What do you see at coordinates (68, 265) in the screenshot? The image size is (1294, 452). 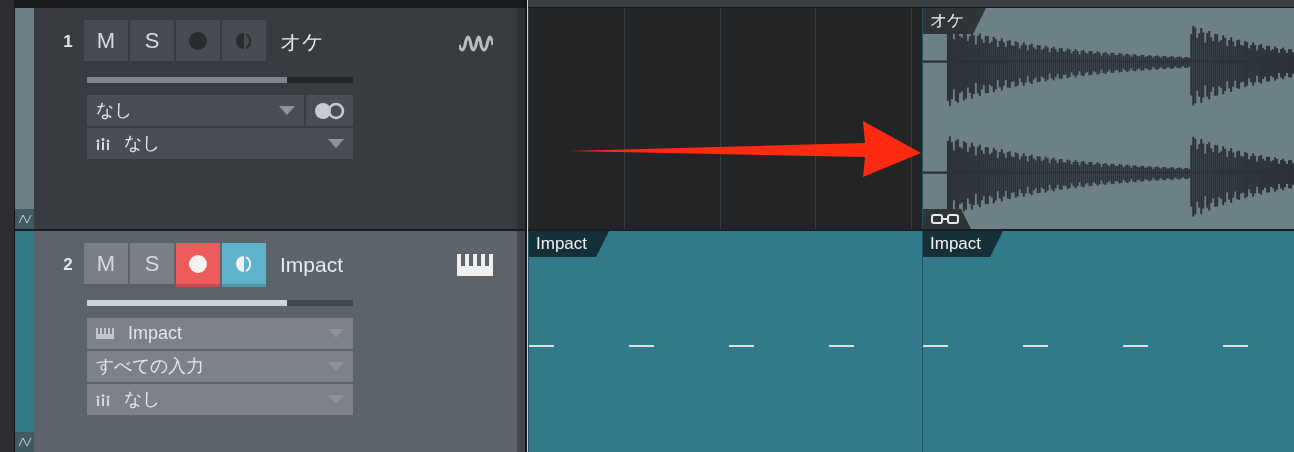 I see `track-number: 2` at bounding box center [68, 265].